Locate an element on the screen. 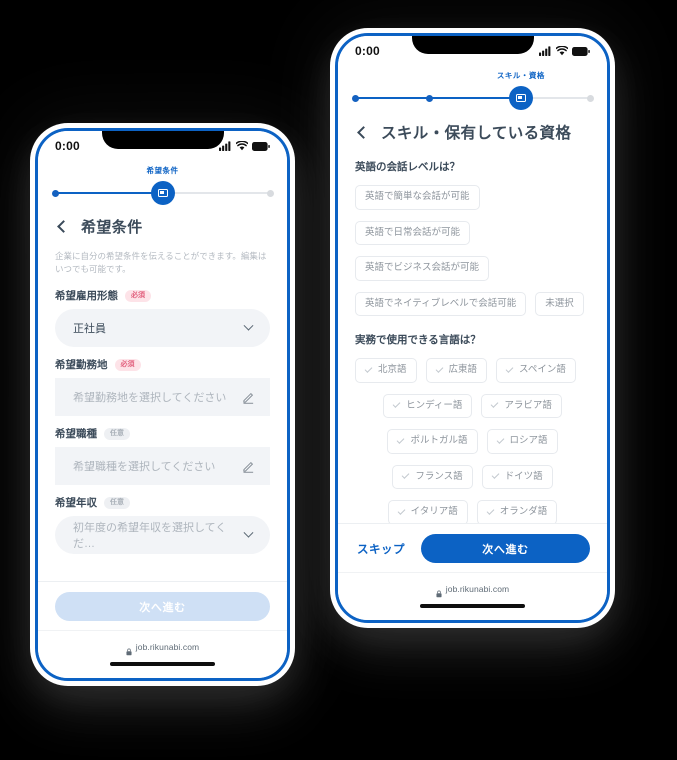 The image size is (677, 760). chip-option: ポルトガル語 is located at coordinates (432, 441).